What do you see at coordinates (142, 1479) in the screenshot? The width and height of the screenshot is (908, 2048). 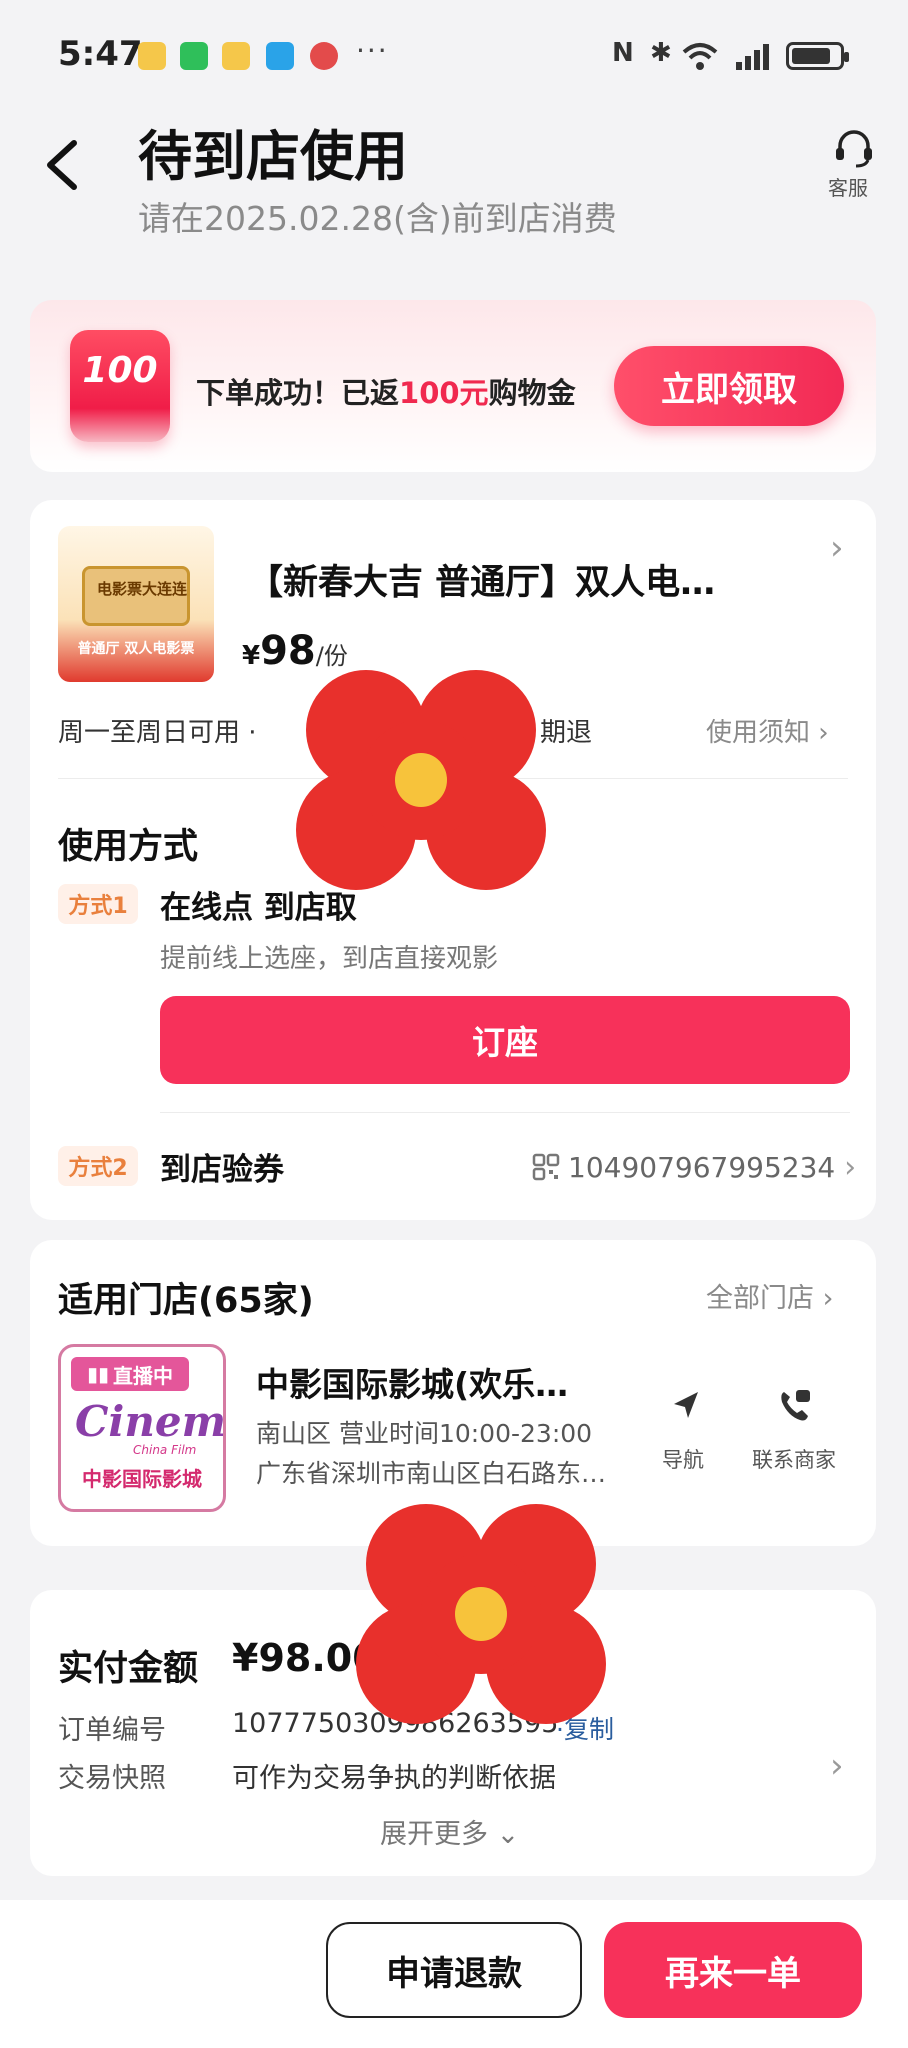 I see `logo-chinese-name: 中影国际影城` at bounding box center [142, 1479].